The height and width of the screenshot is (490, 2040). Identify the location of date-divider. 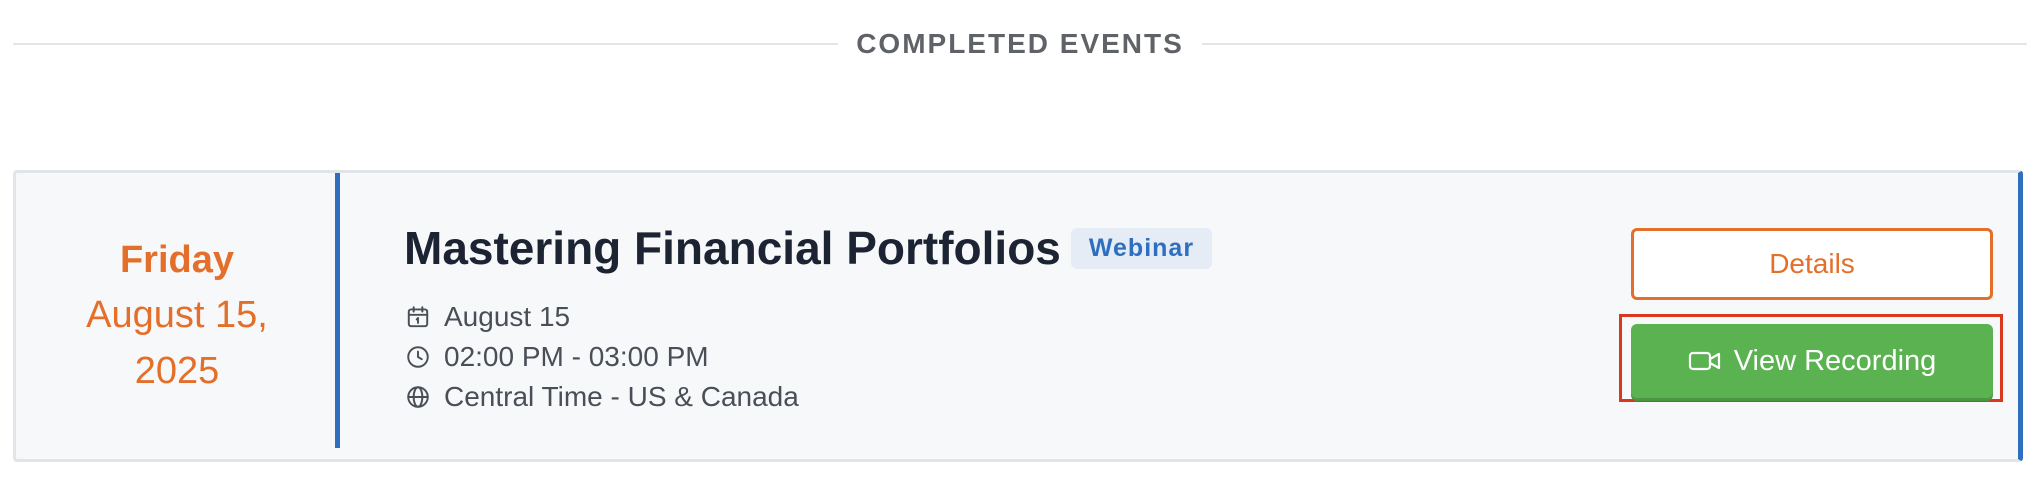
(337, 310).